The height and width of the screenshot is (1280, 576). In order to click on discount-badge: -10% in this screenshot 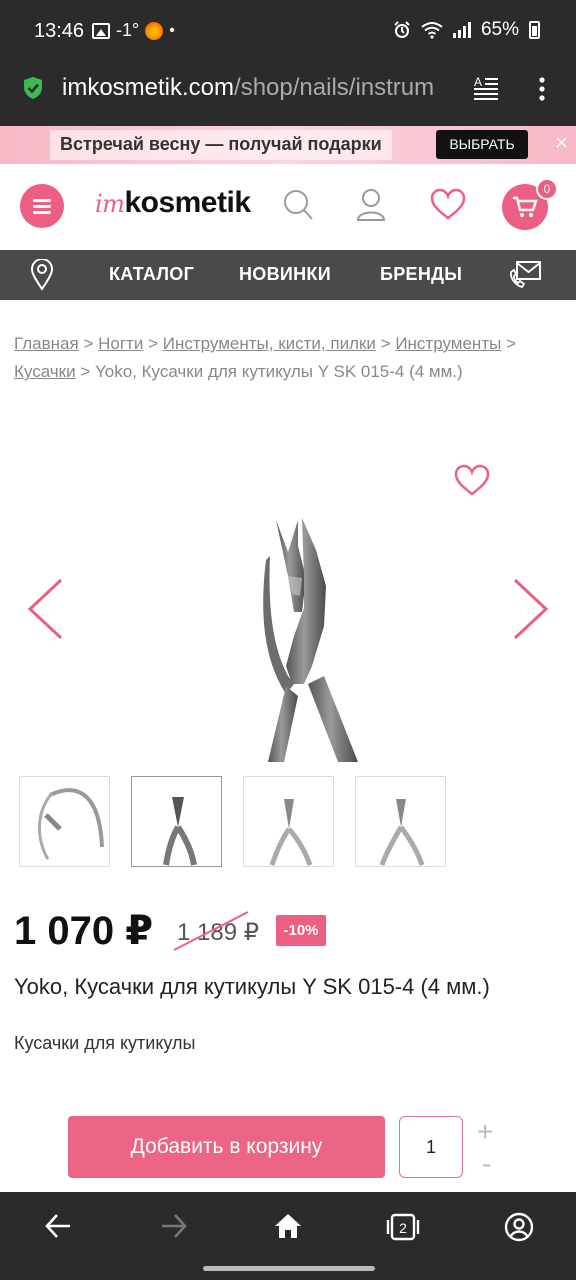, I will do `click(301, 930)`.